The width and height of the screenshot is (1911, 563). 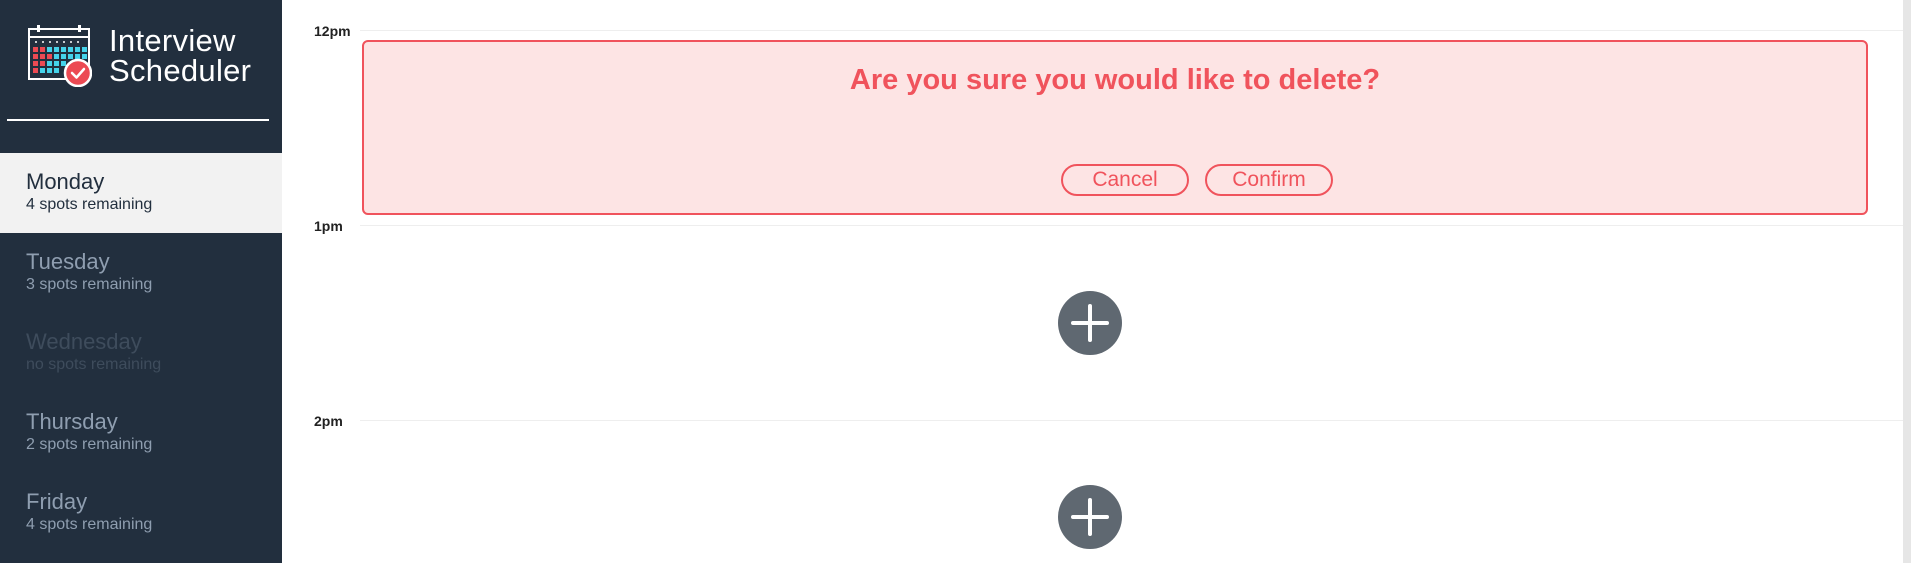 What do you see at coordinates (332, 31) in the screenshot?
I see `time-label-12pm: 12pm` at bounding box center [332, 31].